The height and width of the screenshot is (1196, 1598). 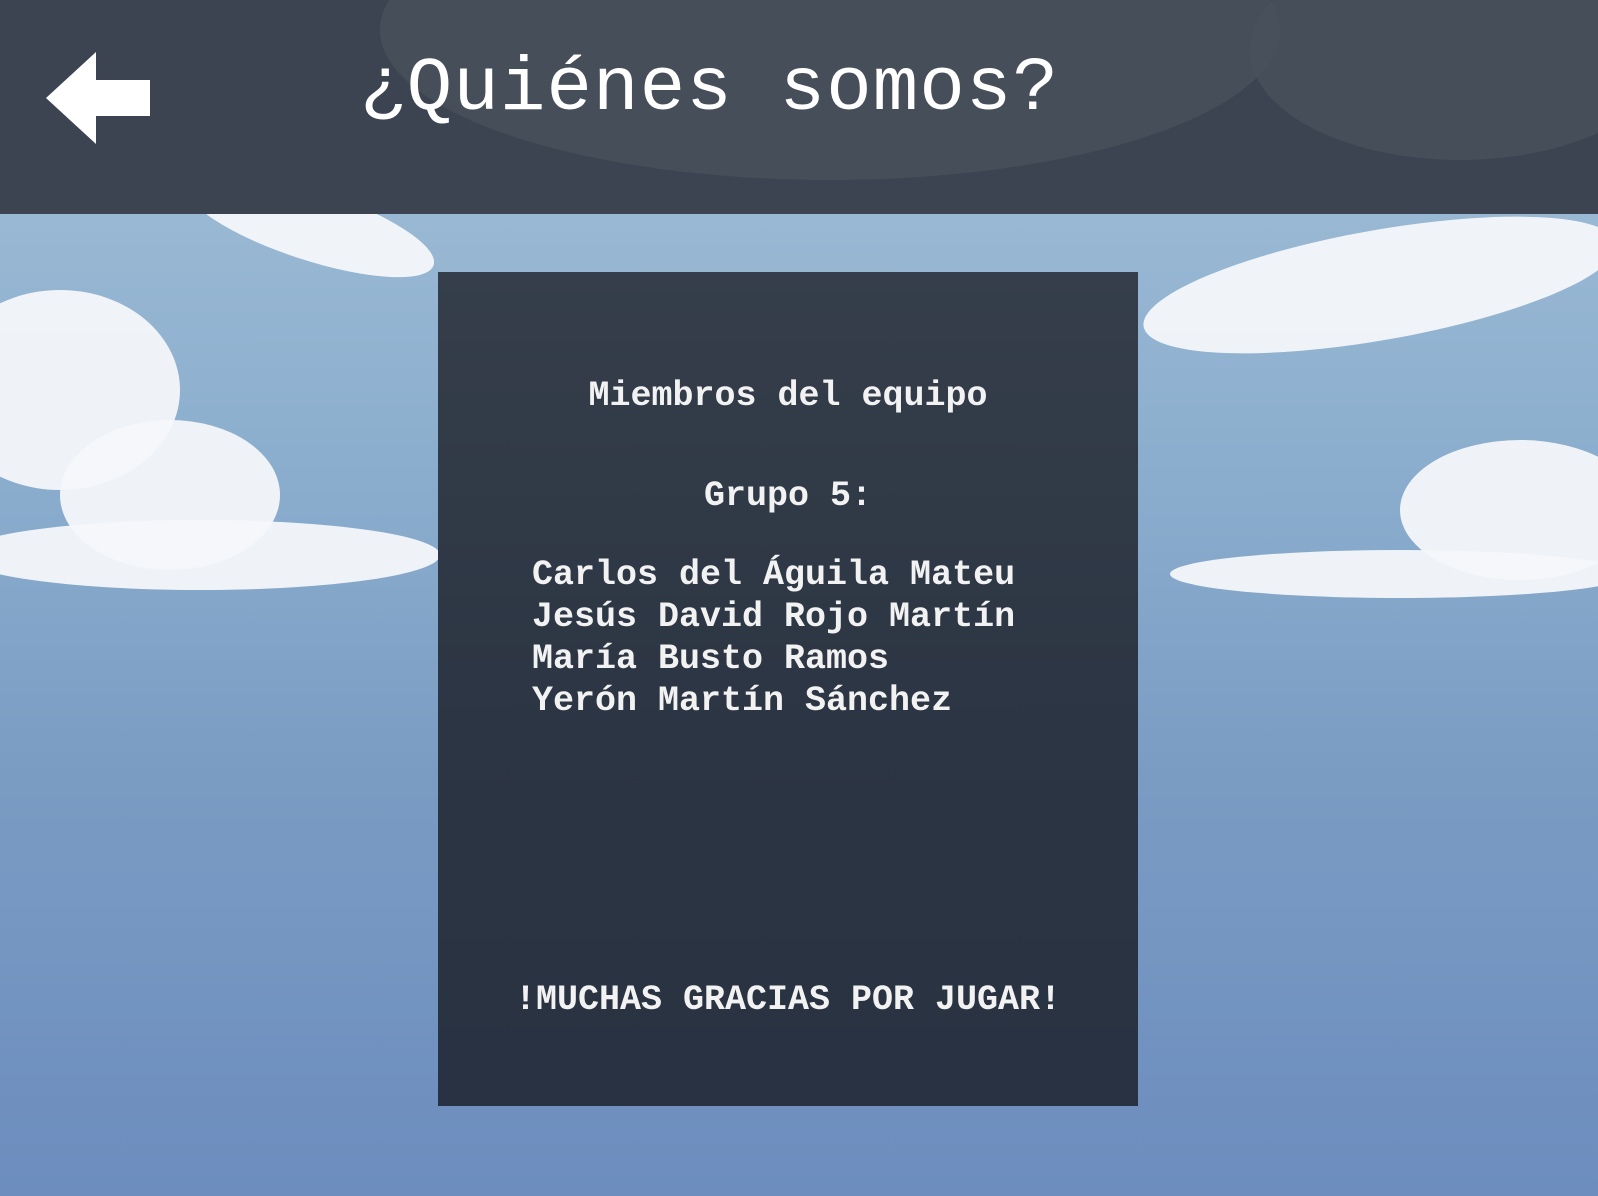 What do you see at coordinates (774, 617) in the screenshot?
I see `member-name: Jesús David Rojo Martín` at bounding box center [774, 617].